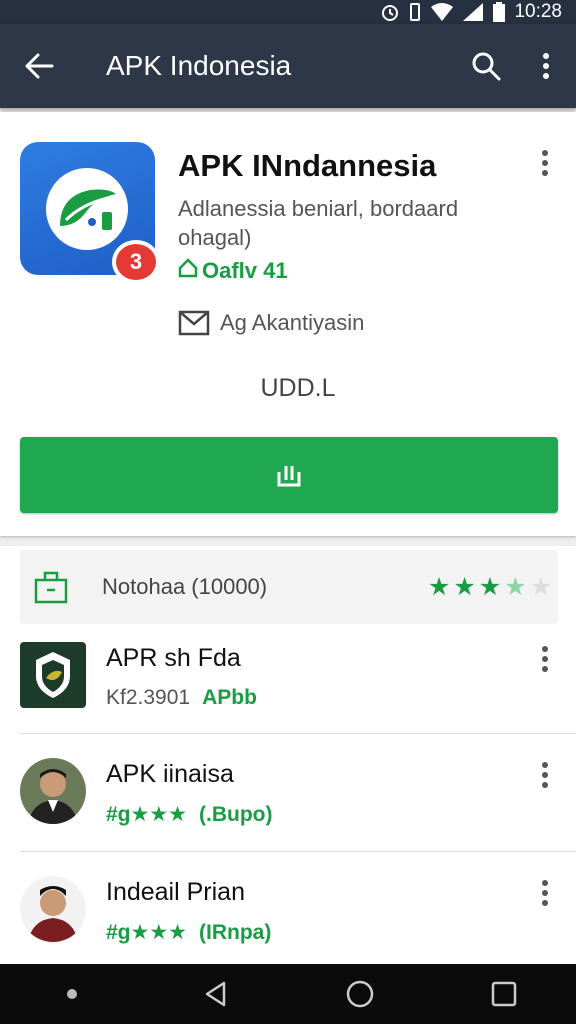 The height and width of the screenshot is (1024, 576). I want to click on overflow-menu-button, so click(546, 66).